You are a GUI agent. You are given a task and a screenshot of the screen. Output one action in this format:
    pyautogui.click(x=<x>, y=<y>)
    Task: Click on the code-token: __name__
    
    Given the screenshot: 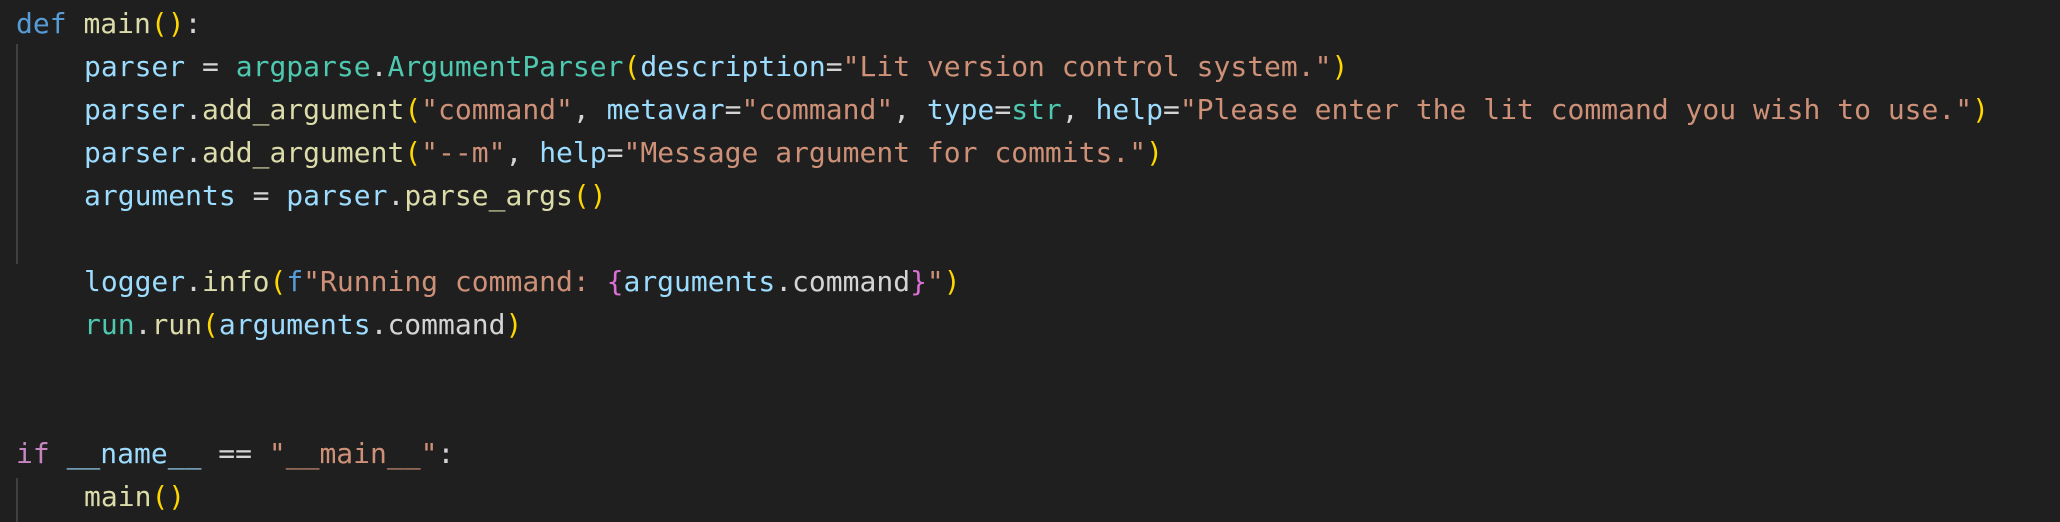 What is the action you would take?
    pyautogui.click(x=134, y=453)
    